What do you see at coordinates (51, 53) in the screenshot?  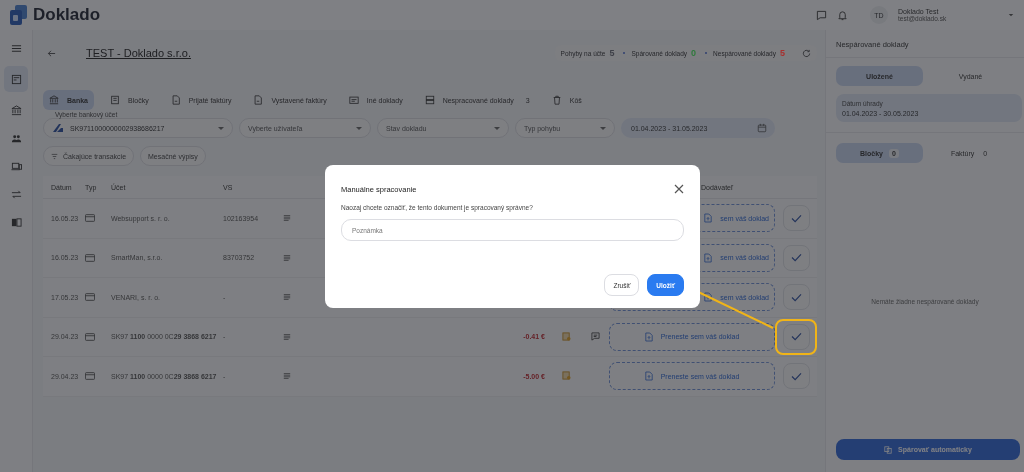 I see `back-arrow-icon` at bounding box center [51, 53].